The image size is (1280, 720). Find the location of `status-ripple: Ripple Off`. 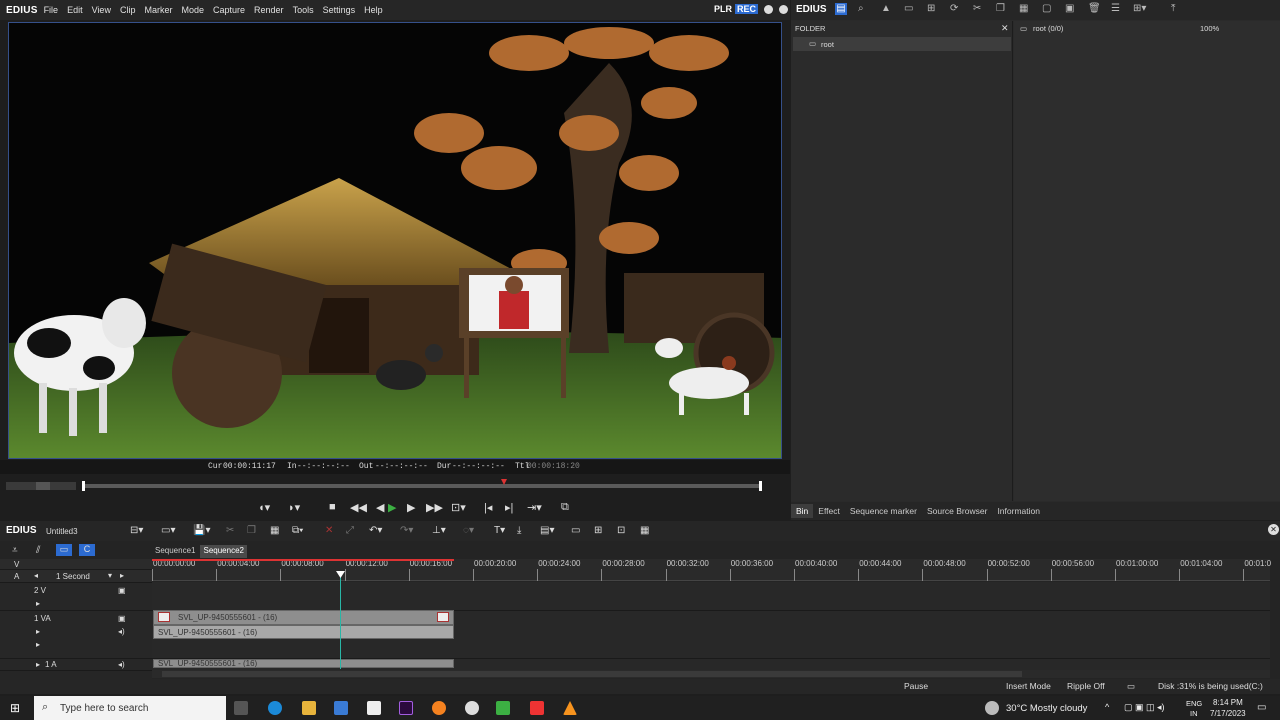

status-ripple: Ripple Off is located at coordinates (1086, 686).